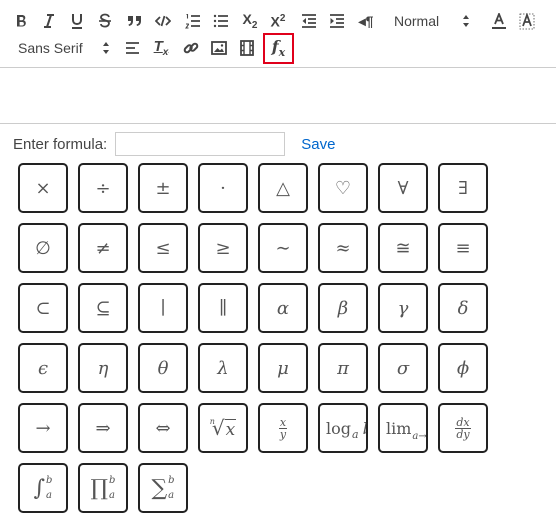 This screenshot has height=524, width=556. I want to click on indent-button, so click(337, 21).